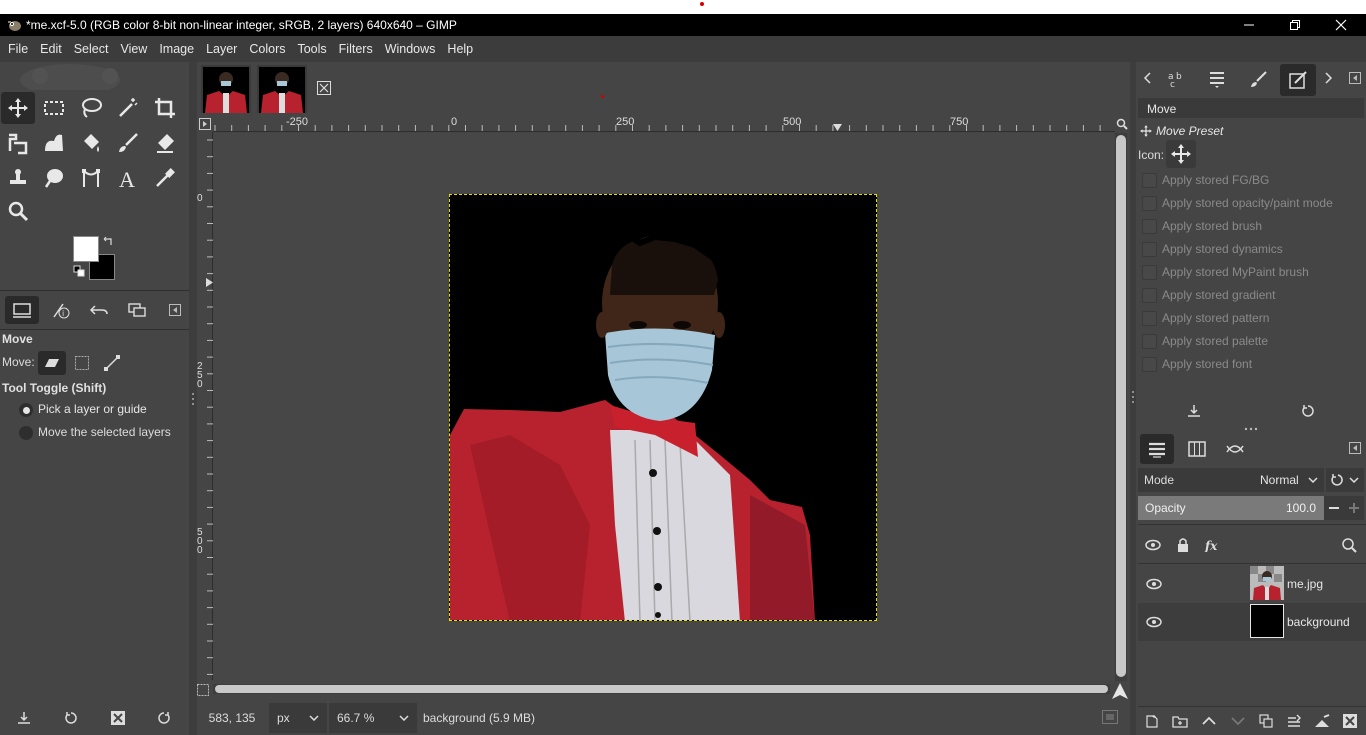  Describe the element at coordinates (52, 363) in the screenshot. I see `move-layer-mode-button` at that location.